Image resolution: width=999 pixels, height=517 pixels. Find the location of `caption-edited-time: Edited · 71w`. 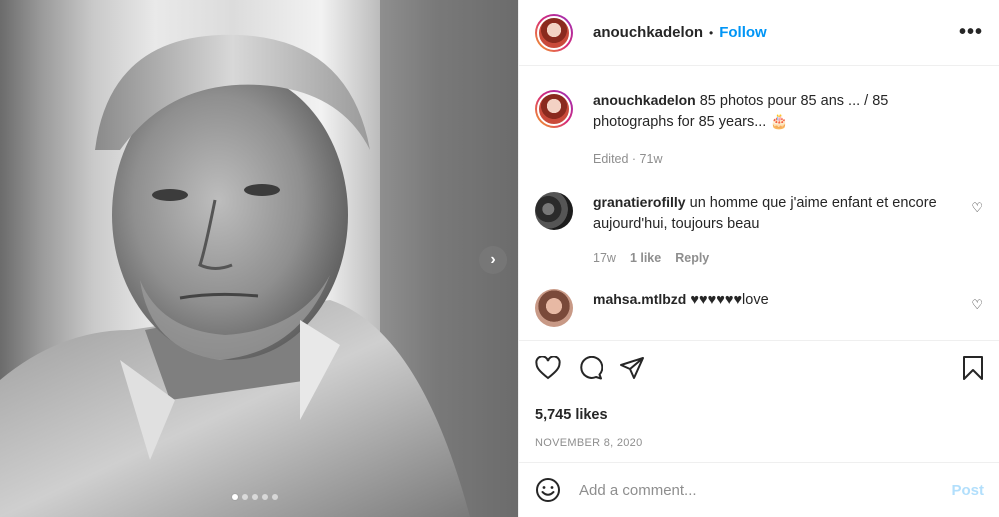

caption-edited-time: Edited · 71w is located at coordinates (628, 159).